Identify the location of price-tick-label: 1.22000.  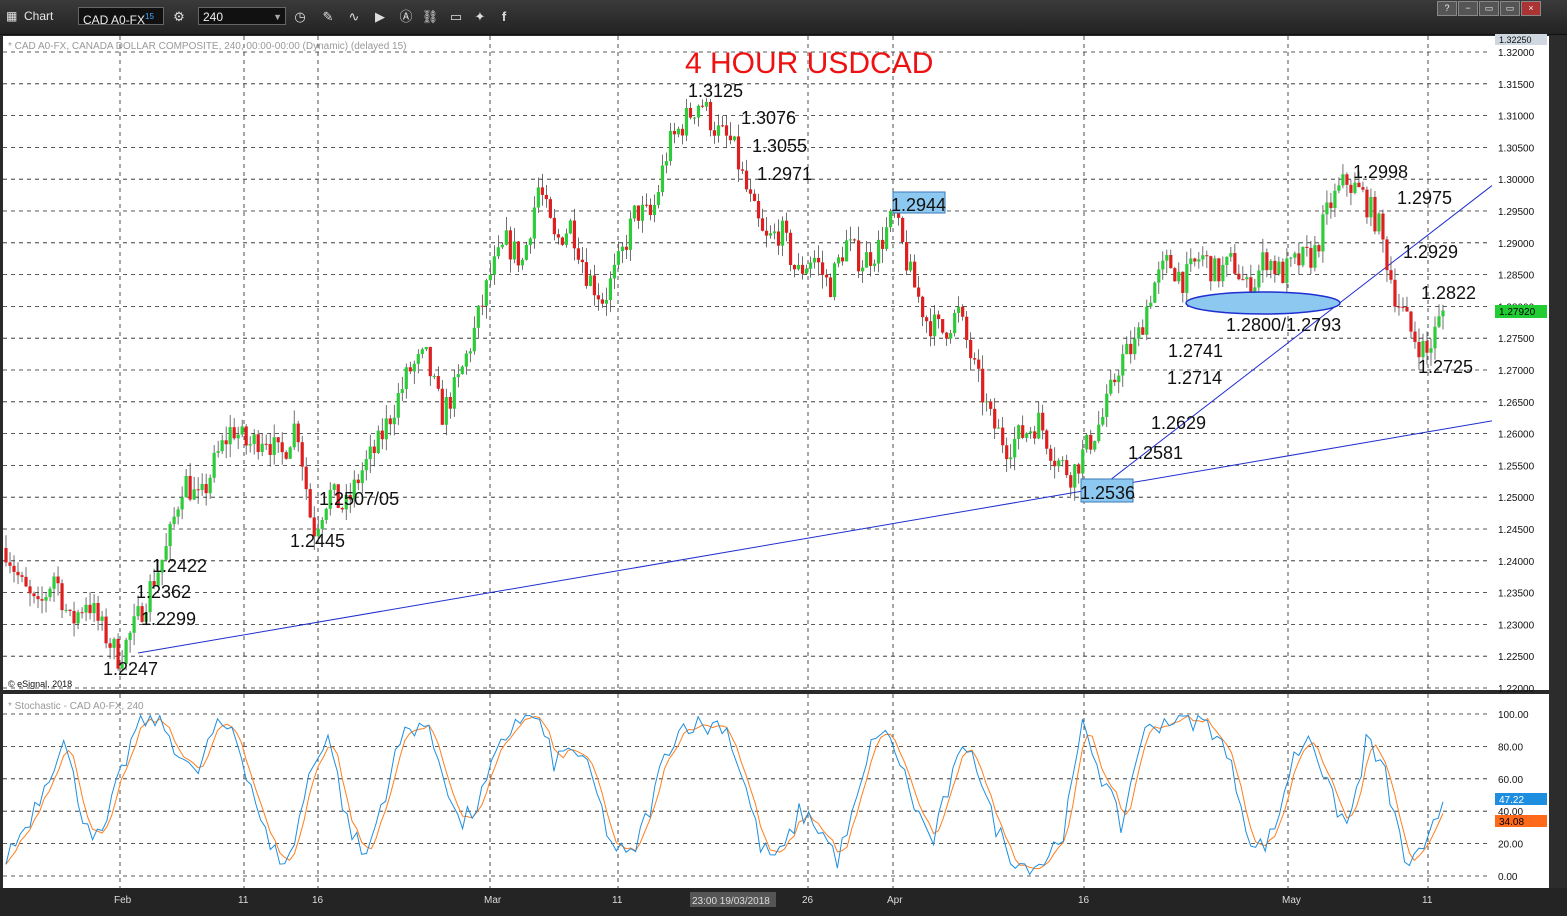
(1516, 689).